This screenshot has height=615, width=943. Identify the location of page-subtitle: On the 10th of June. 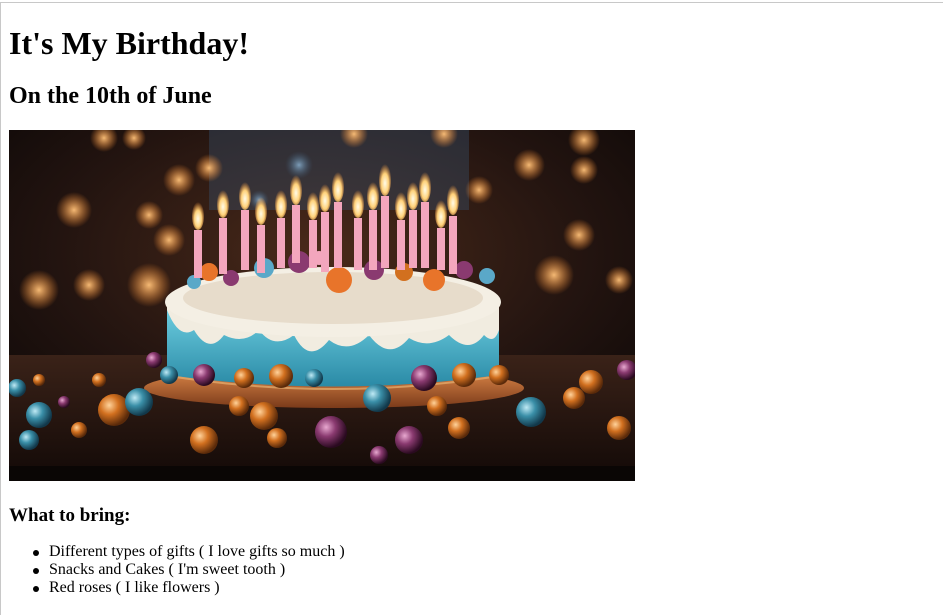
(110, 96).